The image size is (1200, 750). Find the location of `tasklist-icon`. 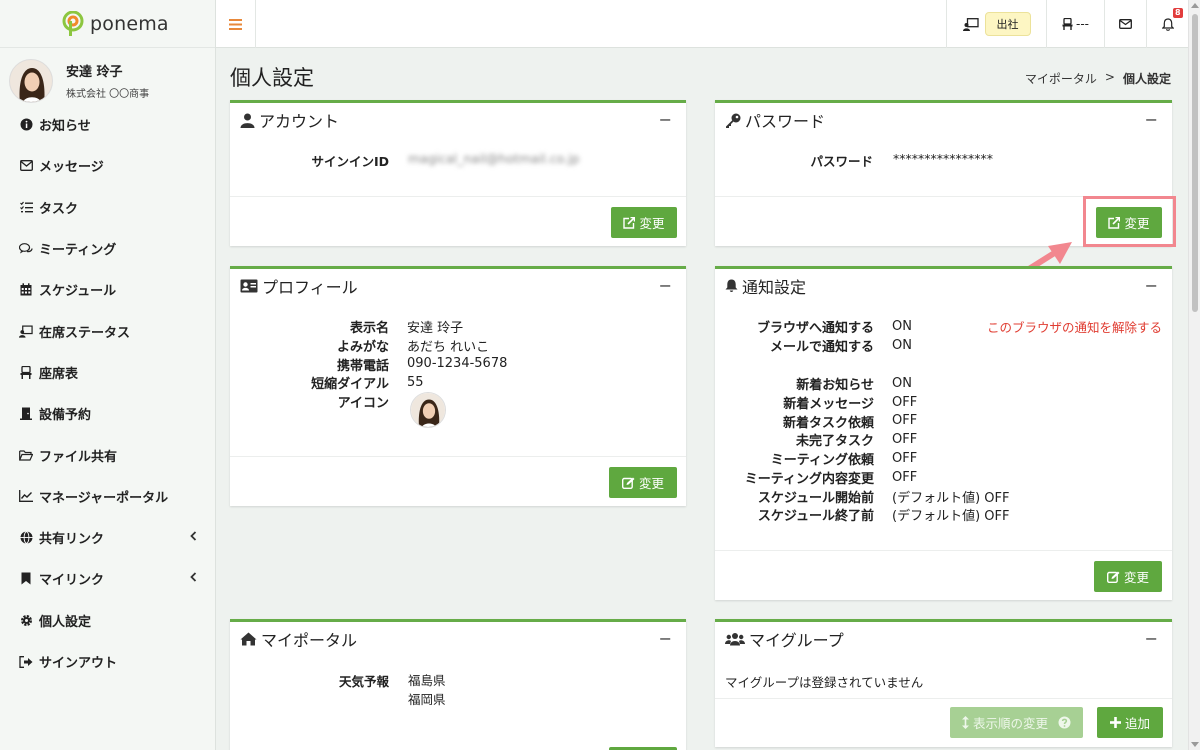

tasklist-icon is located at coordinates (26, 207).